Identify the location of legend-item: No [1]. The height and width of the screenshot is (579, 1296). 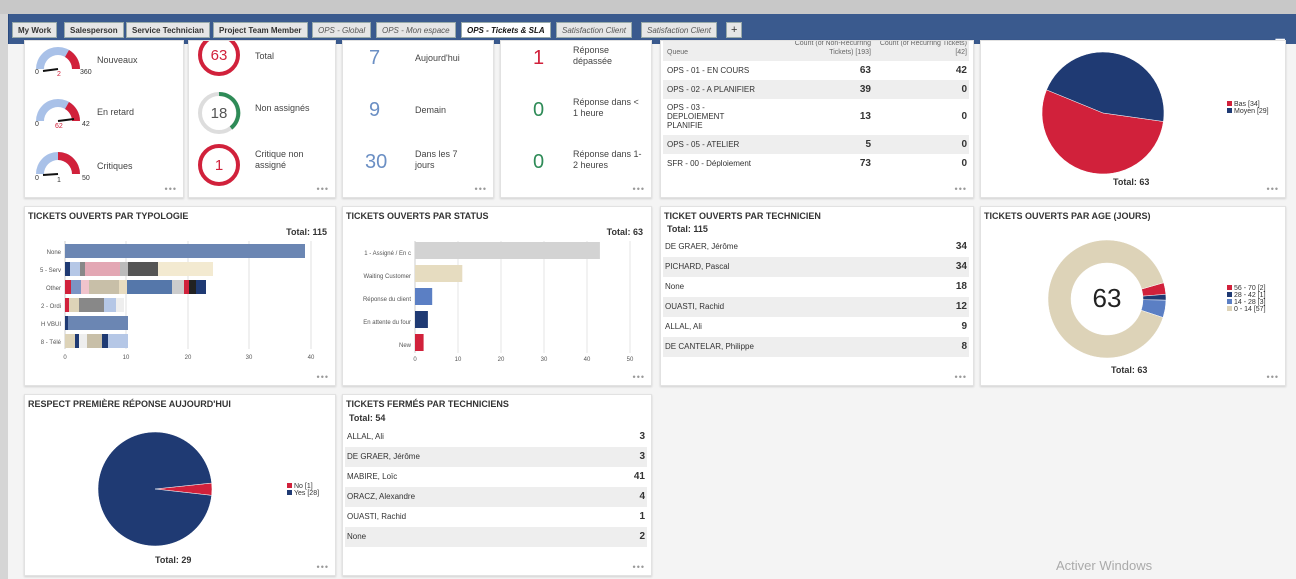
(303, 486).